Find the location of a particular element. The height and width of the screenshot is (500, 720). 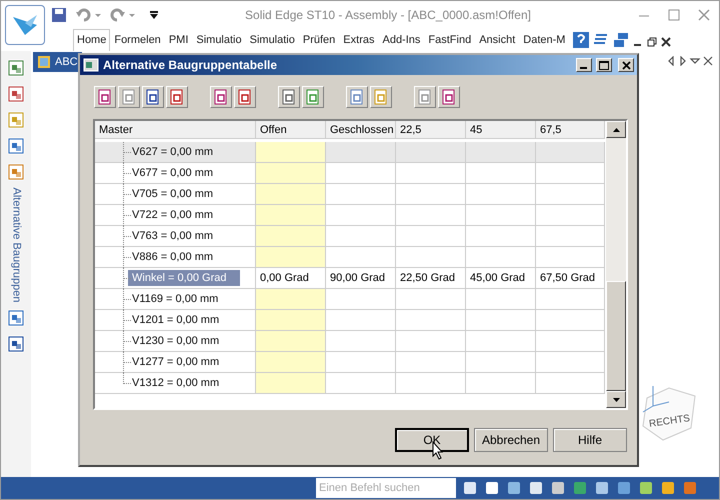

table-cell: V705 = 0,00 mm is located at coordinates (175, 194).